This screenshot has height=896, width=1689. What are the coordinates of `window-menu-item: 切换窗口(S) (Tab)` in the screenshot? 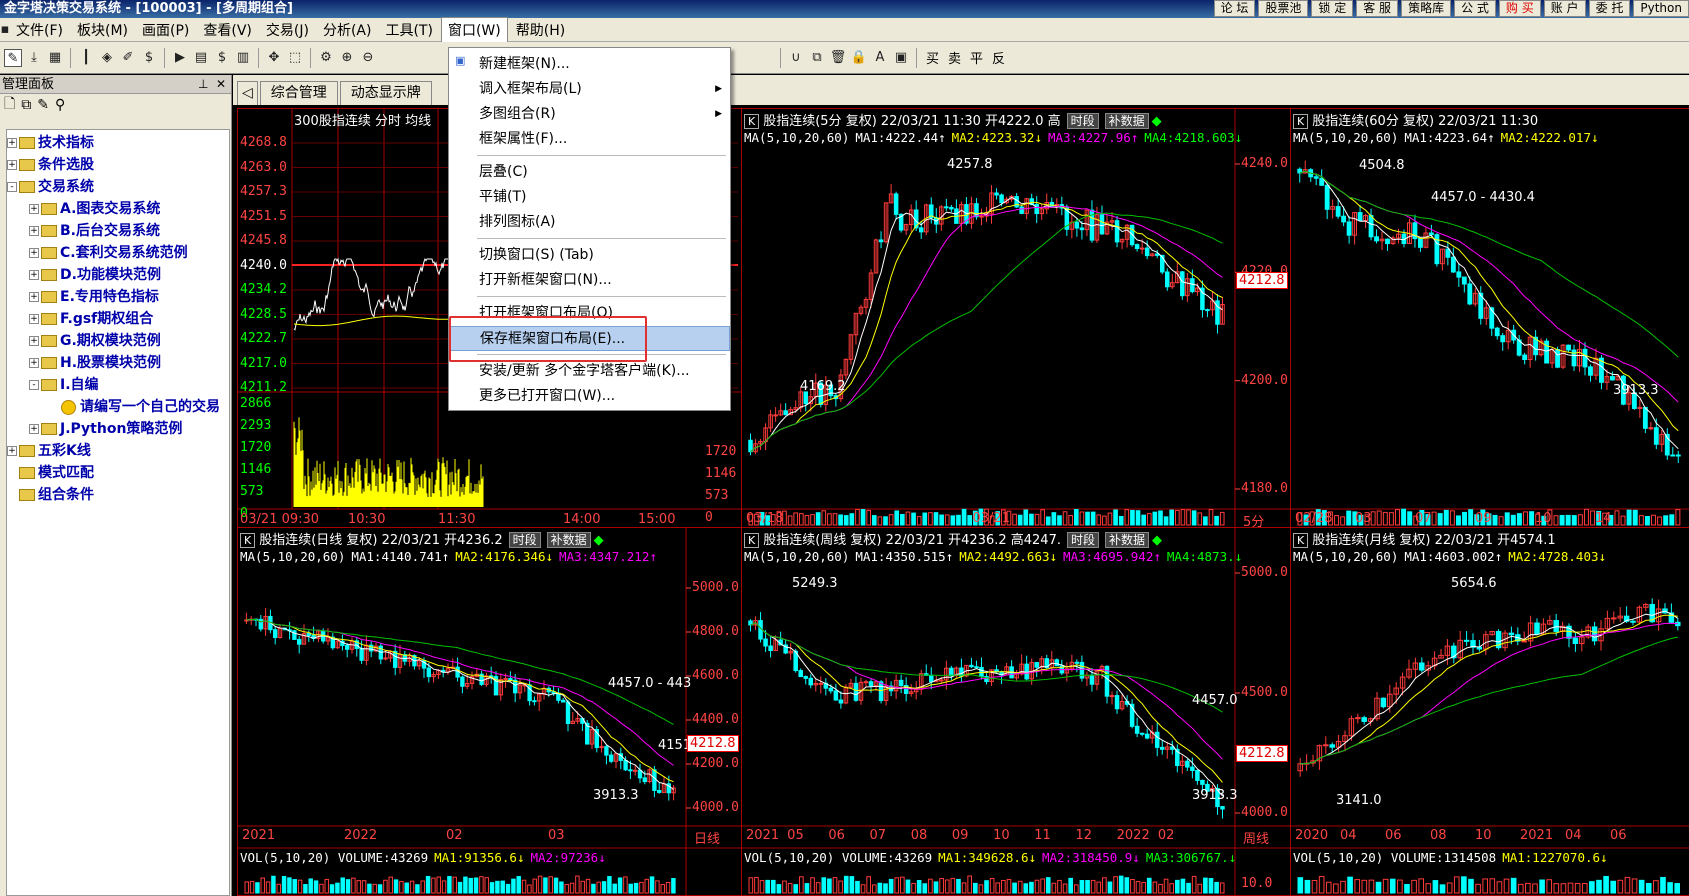 It's located at (589, 255).